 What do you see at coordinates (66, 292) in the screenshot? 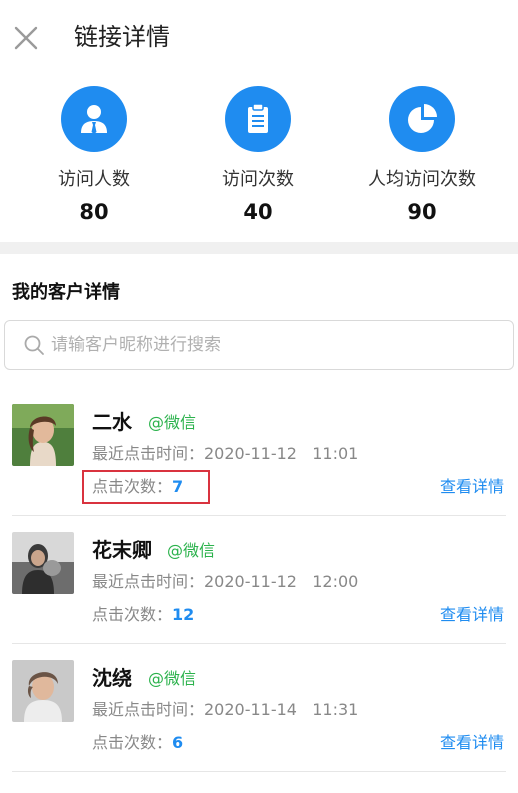
I see `section-title: 我的客户详情` at bounding box center [66, 292].